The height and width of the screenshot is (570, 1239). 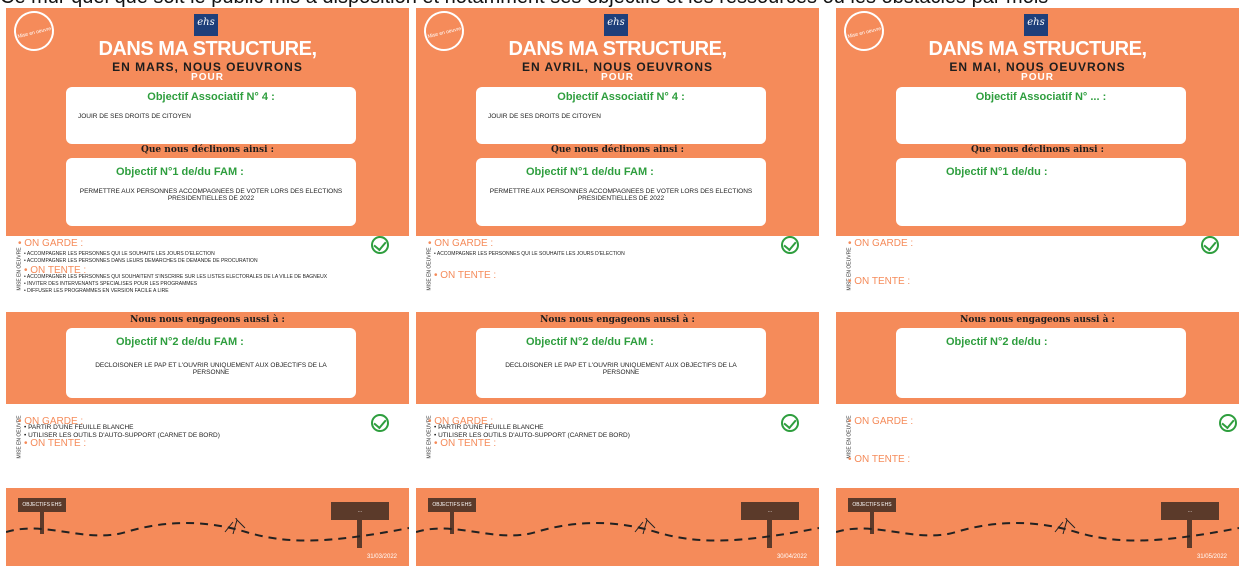 What do you see at coordinates (1037, 446) in the screenshot?
I see `mise-en-oeuvre-2: MISE EN OEUVRE • ON GARDE : • ON TENTE :` at bounding box center [1037, 446].